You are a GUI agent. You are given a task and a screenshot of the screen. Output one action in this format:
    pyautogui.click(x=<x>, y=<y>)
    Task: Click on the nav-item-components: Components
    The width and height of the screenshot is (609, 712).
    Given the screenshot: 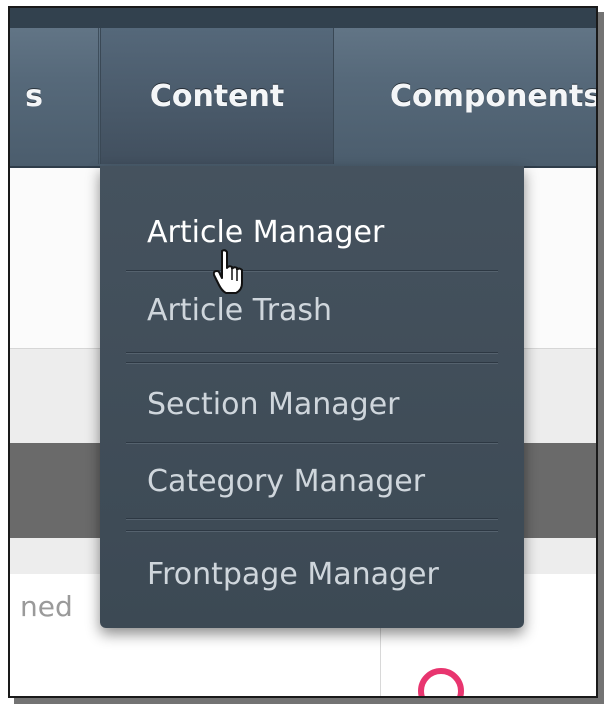 What is the action you would take?
    pyautogui.click(x=468, y=96)
    